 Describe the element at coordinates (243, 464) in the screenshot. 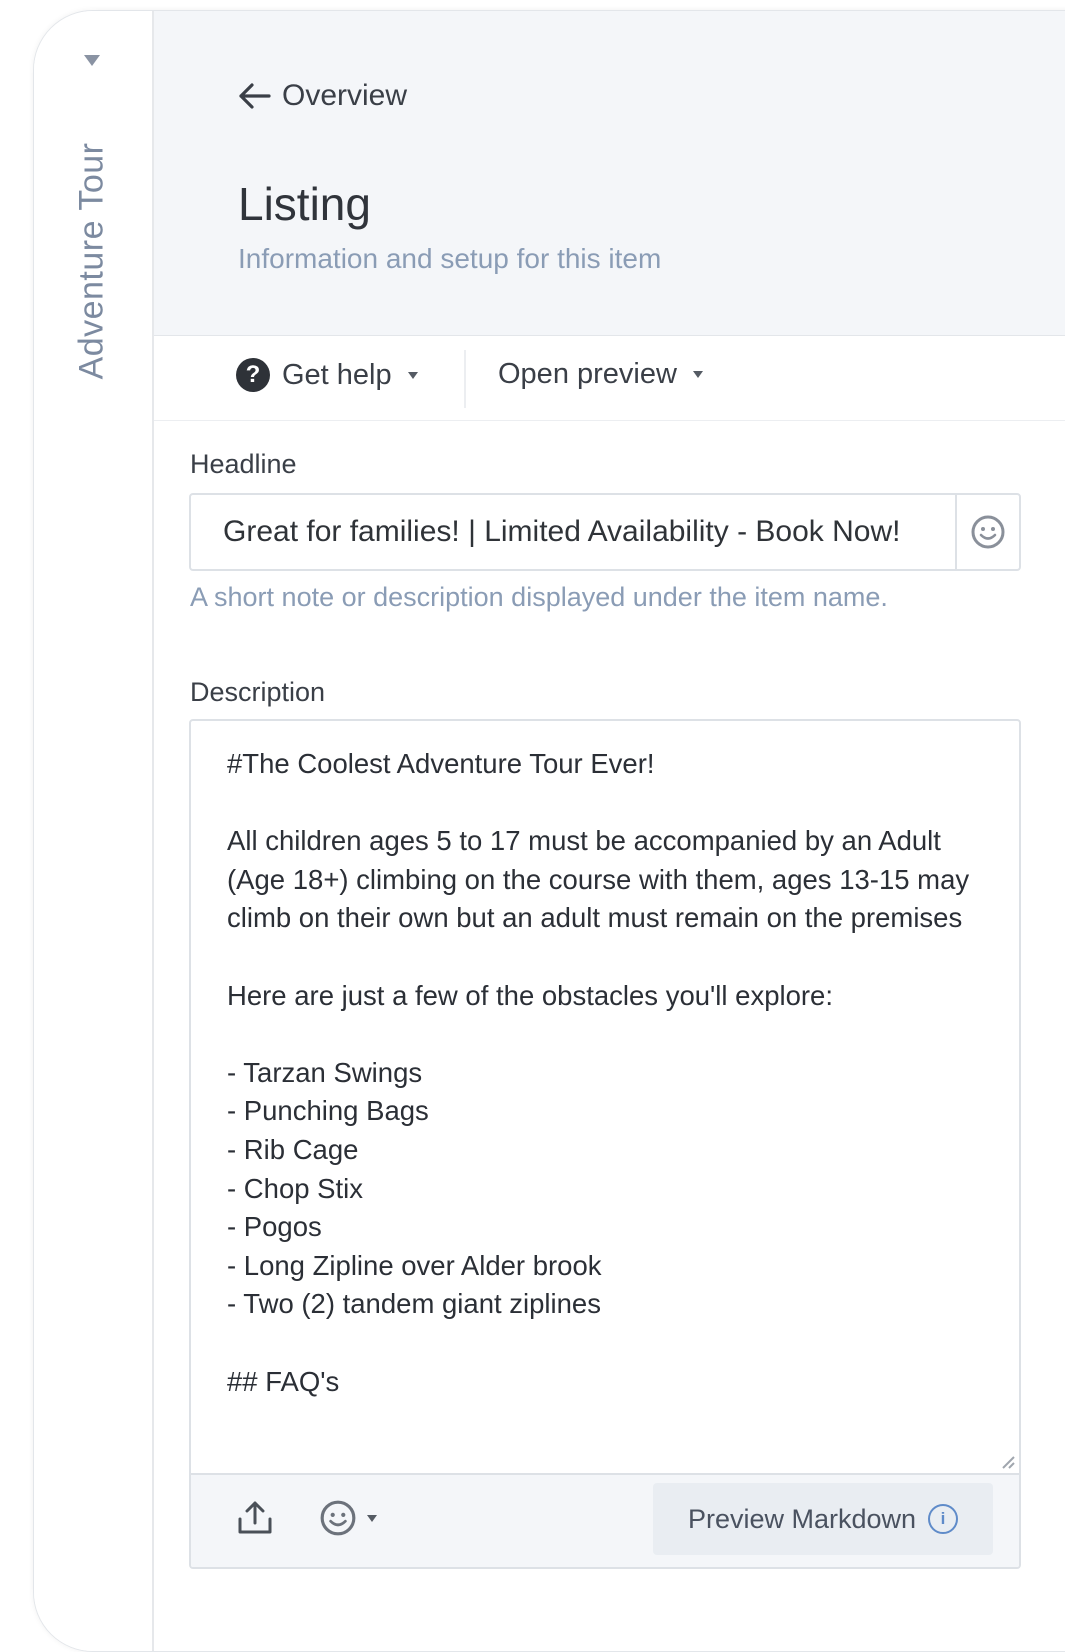

I see `headline-label: Headline` at that location.